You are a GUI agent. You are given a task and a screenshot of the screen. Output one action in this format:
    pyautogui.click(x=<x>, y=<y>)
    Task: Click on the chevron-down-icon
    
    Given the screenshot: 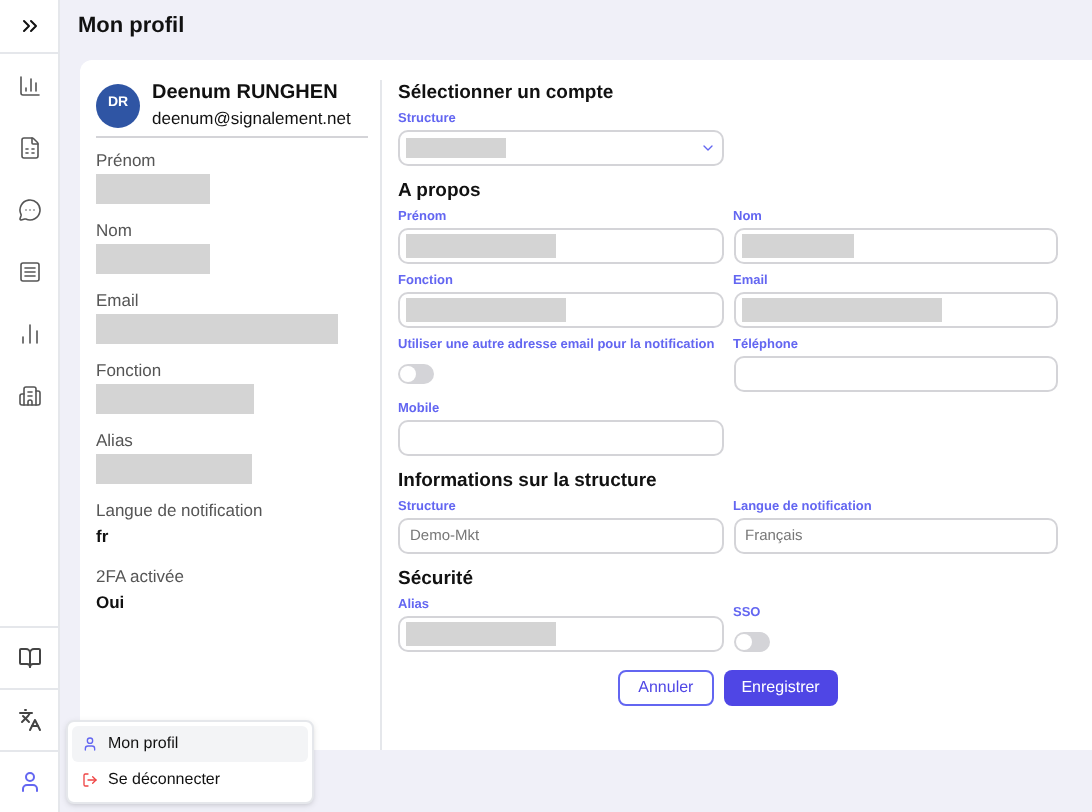 What is the action you would take?
    pyautogui.click(x=707, y=148)
    